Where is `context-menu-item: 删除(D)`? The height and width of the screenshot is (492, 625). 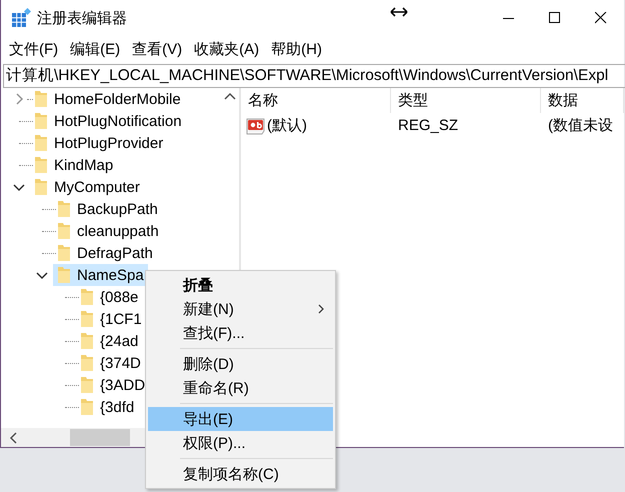
context-menu-item: 删除(D) is located at coordinates (240, 364).